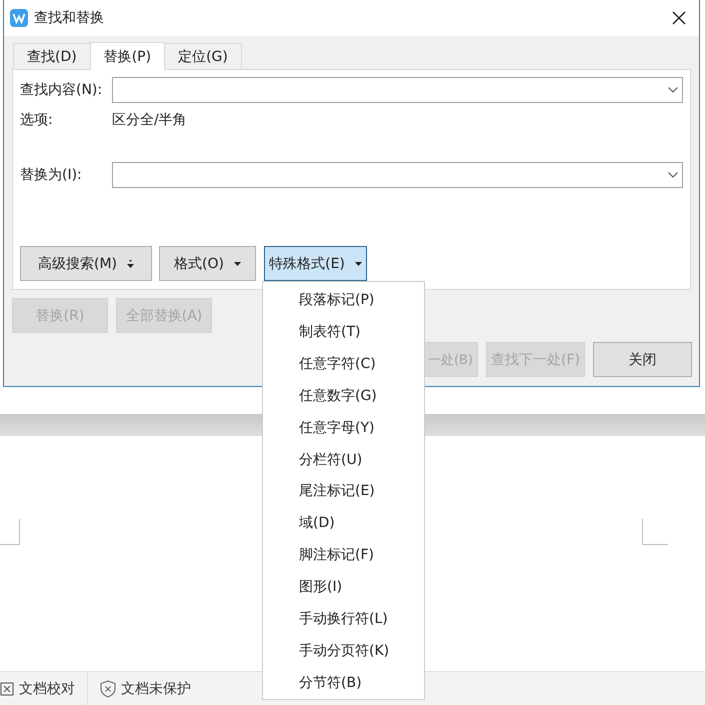  What do you see at coordinates (130, 264) in the screenshot?
I see `more-icon` at bounding box center [130, 264].